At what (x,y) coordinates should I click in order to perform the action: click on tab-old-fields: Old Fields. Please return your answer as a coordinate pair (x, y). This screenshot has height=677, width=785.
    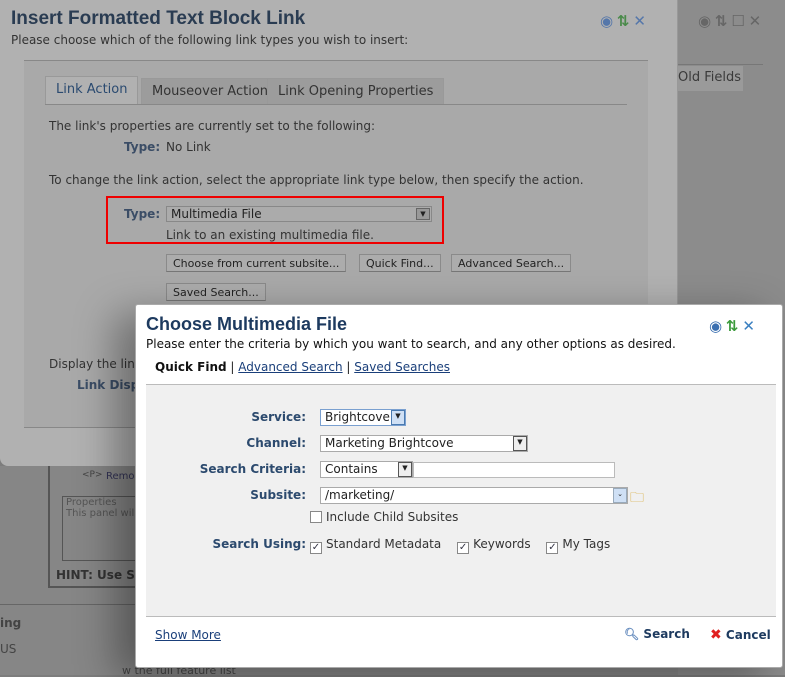
    Looking at the image, I should click on (706, 78).